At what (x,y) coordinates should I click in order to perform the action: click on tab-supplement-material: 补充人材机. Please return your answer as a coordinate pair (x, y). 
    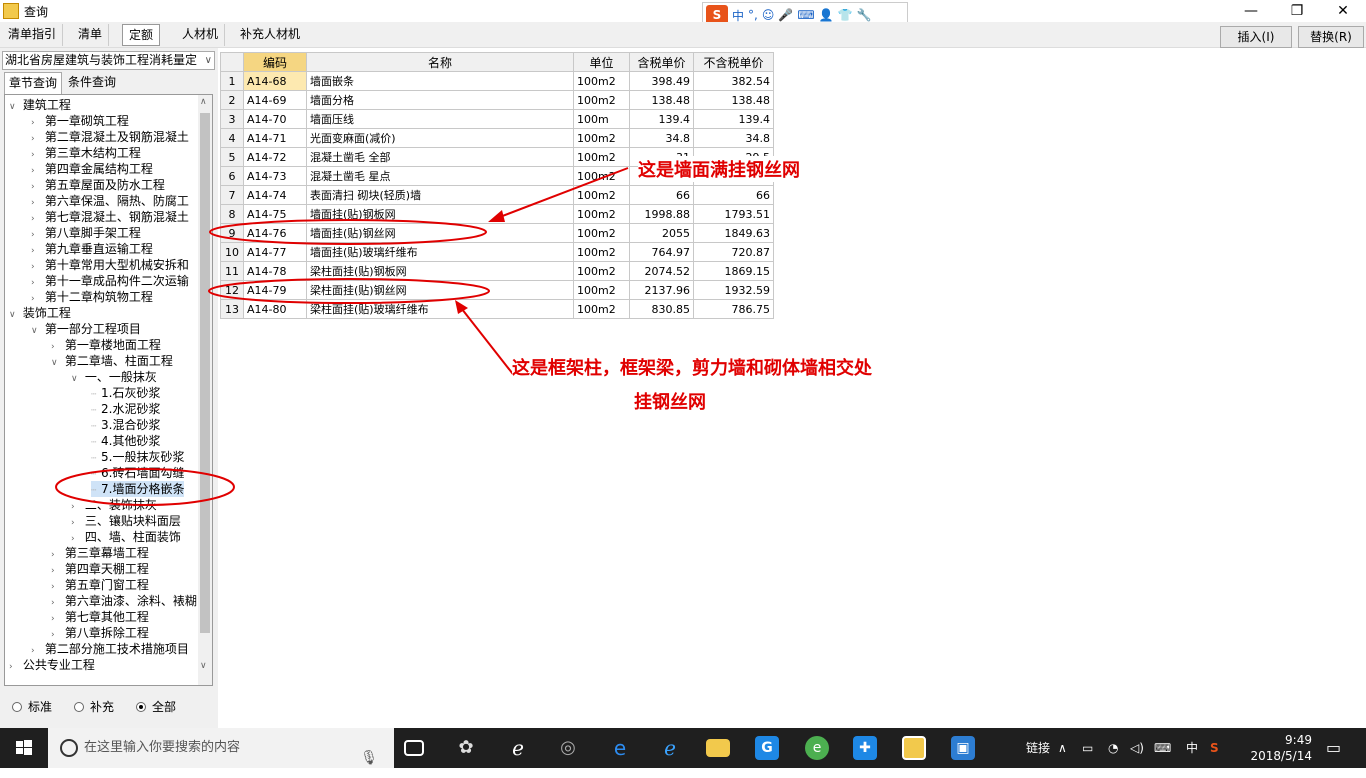
    Looking at the image, I should click on (270, 35).